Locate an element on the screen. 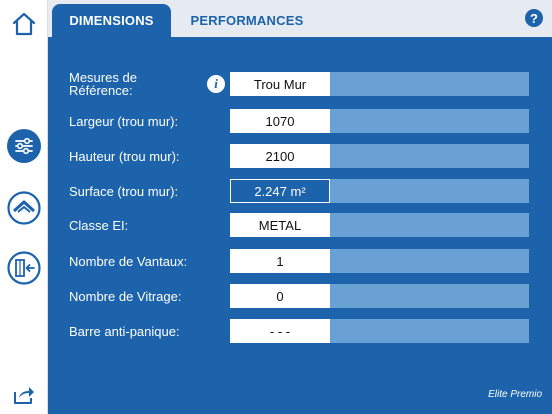 Image resolution: width=552 pixels, height=414 pixels. barre-value: - - - is located at coordinates (280, 331).